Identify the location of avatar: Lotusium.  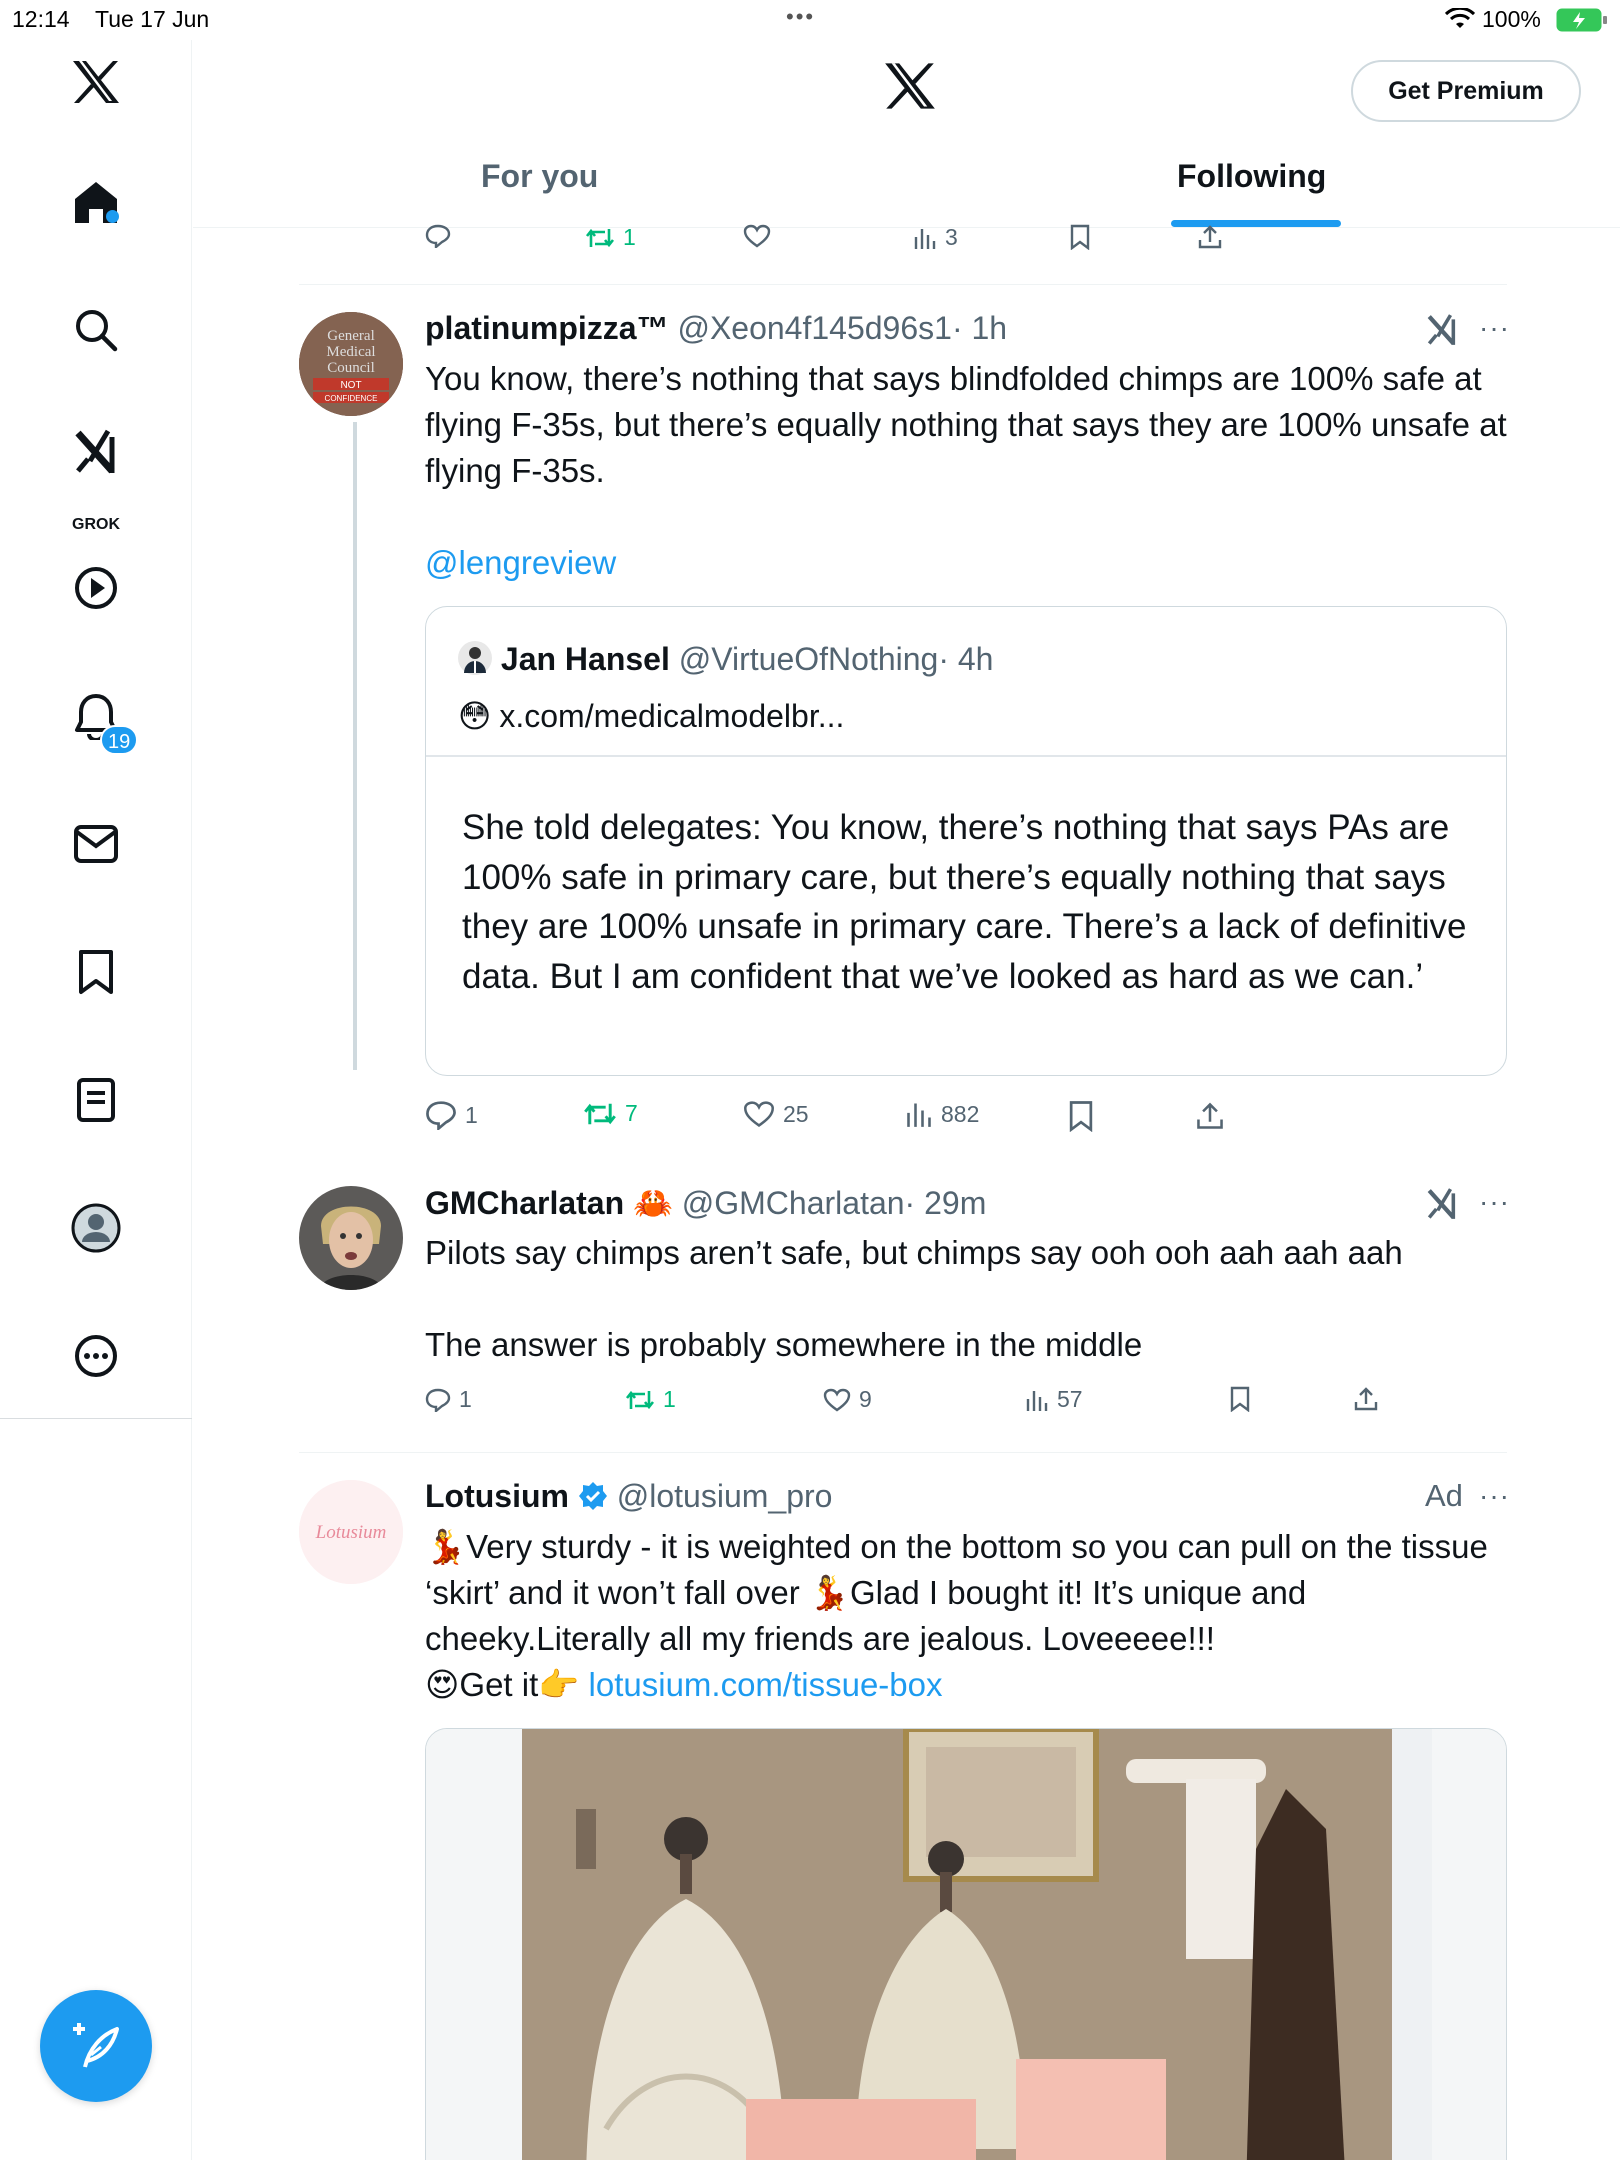
(351, 1532).